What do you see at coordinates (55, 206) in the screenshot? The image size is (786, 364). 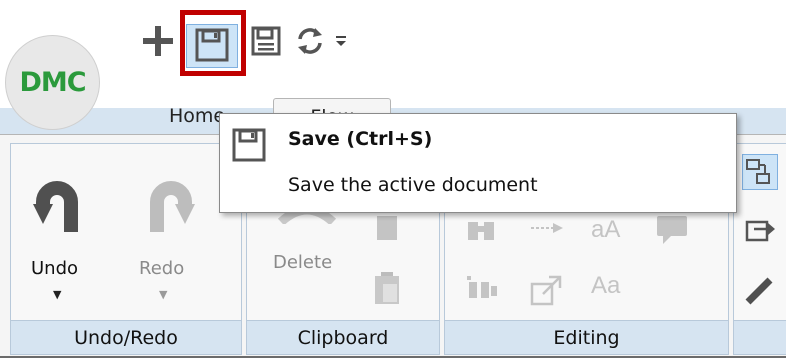 I see `undo-icon` at bounding box center [55, 206].